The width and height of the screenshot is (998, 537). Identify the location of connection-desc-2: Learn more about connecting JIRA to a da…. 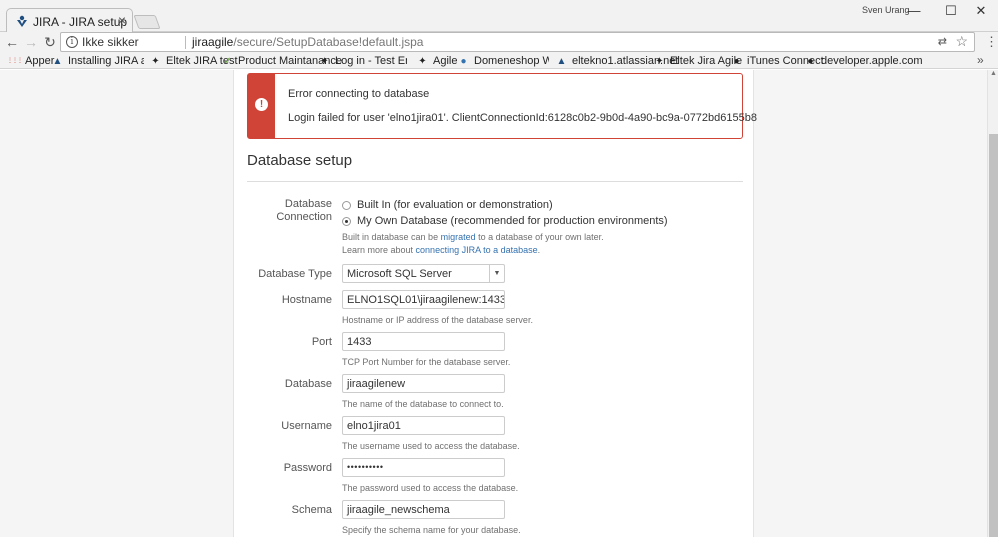
(441, 250).